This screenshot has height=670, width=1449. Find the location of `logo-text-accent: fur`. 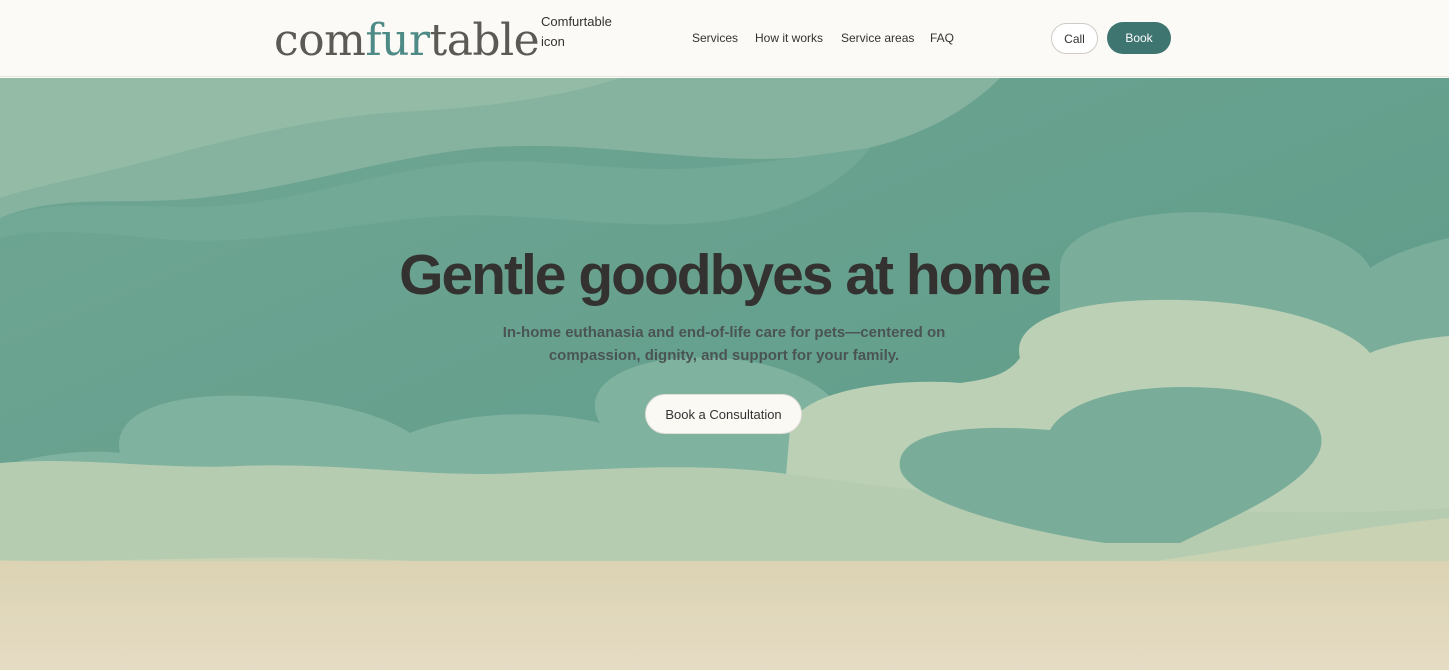

logo-text-accent: fur is located at coordinates (397, 40).